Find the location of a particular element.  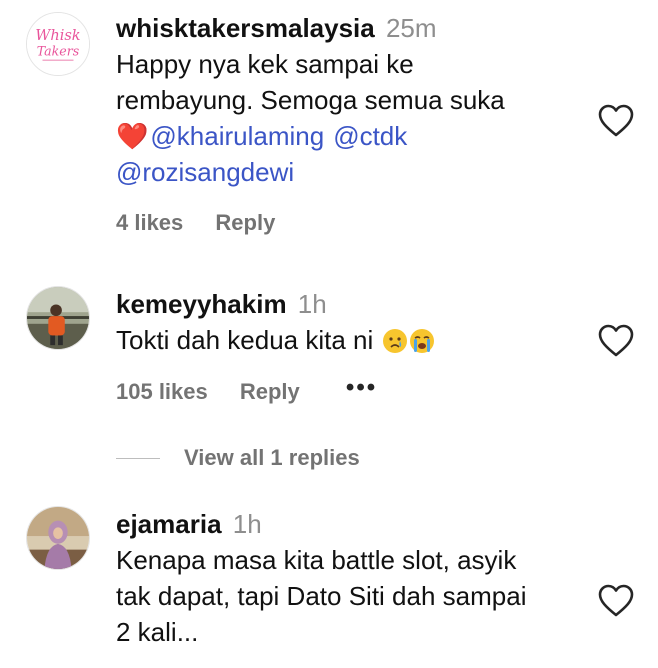

red-heart-emoji-icon: ❤️ is located at coordinates (132, 136).